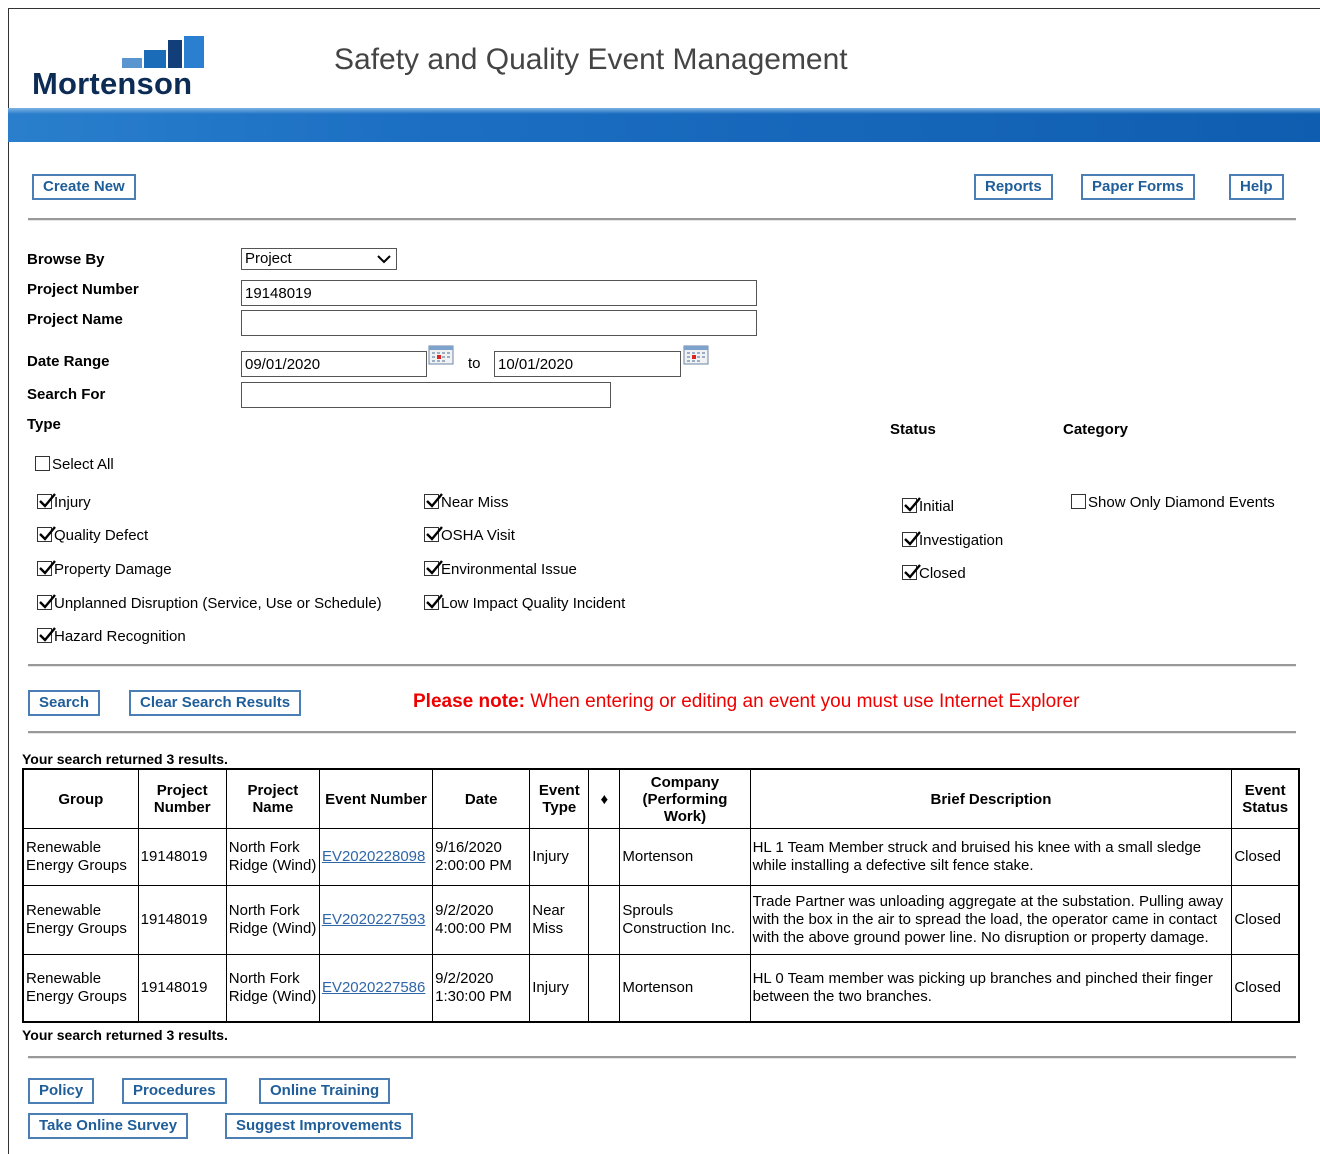 Image resolution: width=1320 pixels, height=1154 pixels. Describe the element at coordinates (469, 535) in the screenshot. I see `type-osha-visit-checkbox: OSHA Visit` at that location.